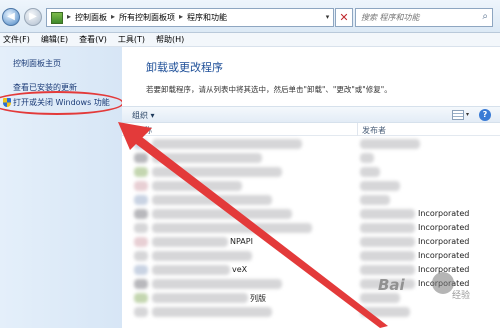 The width and height of the screenshot is (500, 328). Describe the element at coordinates (241, 241) in the screenshot. I see `program-name: NPAPI` at that location.